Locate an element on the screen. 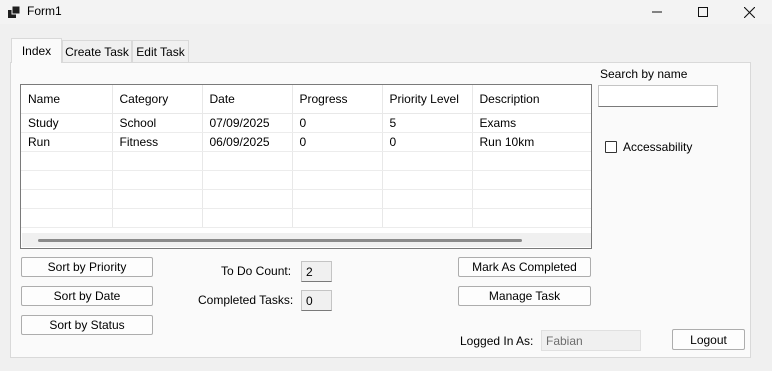  minimize-button is located at coordinates (657, 12).